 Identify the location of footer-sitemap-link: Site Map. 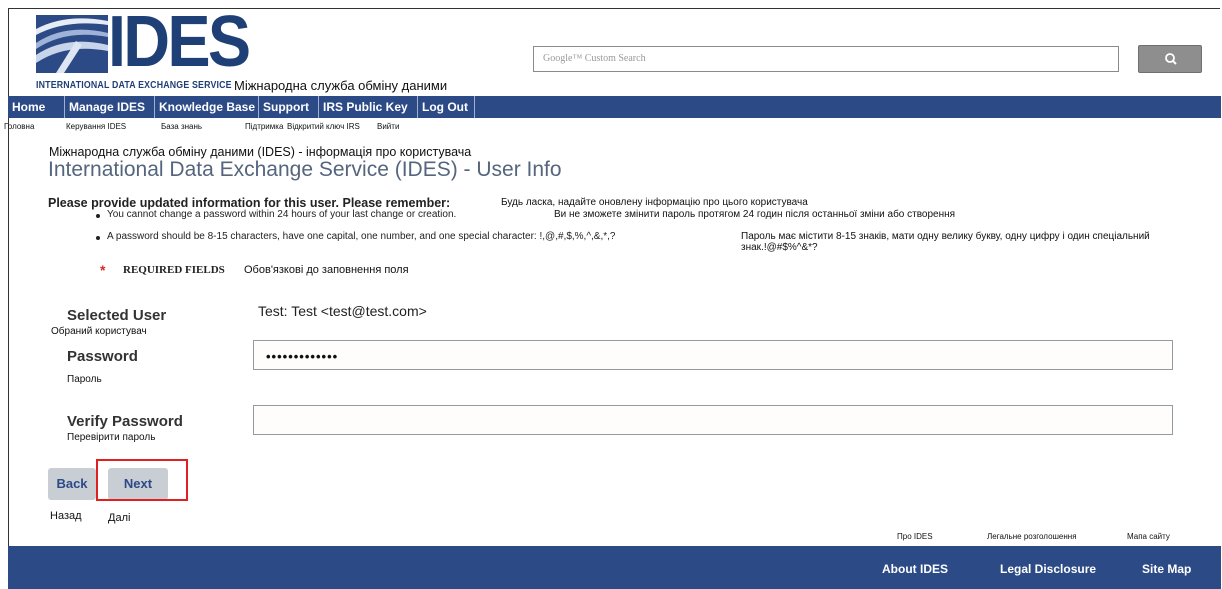
(1166, 569).